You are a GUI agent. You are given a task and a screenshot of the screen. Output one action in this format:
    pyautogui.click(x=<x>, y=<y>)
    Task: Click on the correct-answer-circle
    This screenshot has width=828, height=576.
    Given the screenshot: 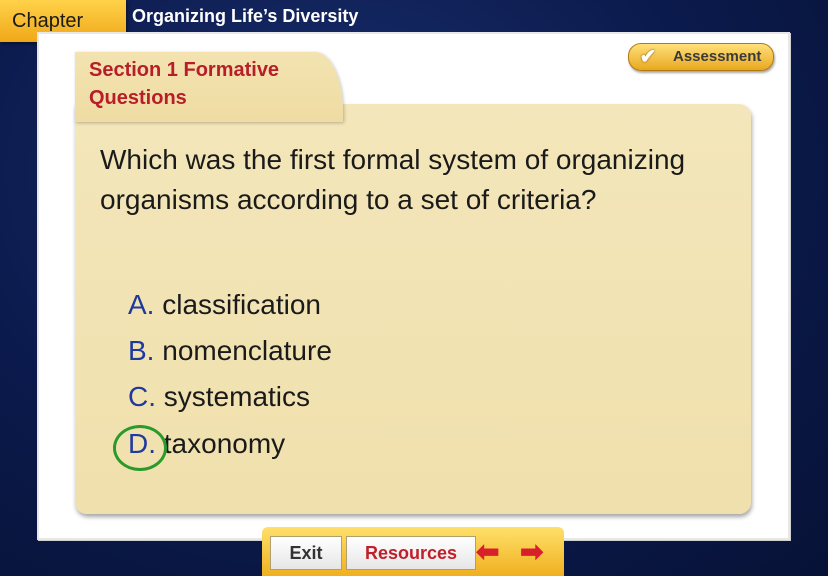 What is the action you would take?
    pyautogui.click(x=140, y=448)
    